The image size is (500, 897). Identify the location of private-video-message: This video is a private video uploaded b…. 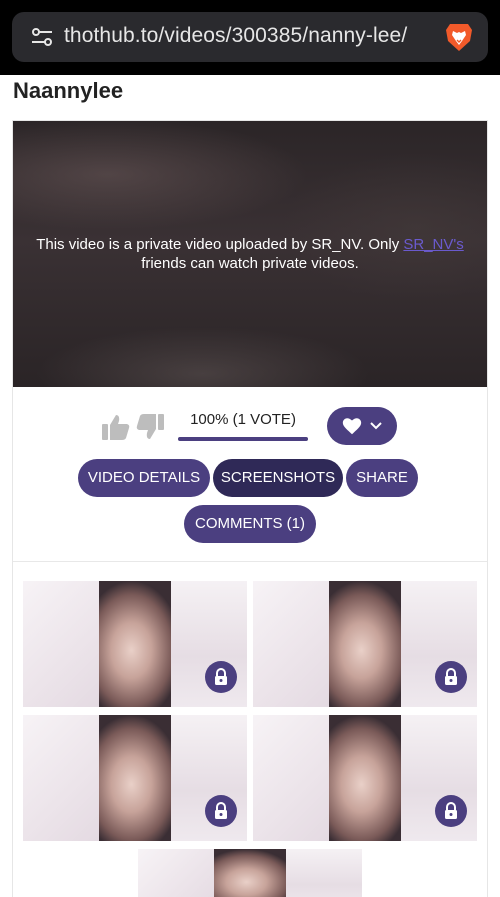
(250, 254).